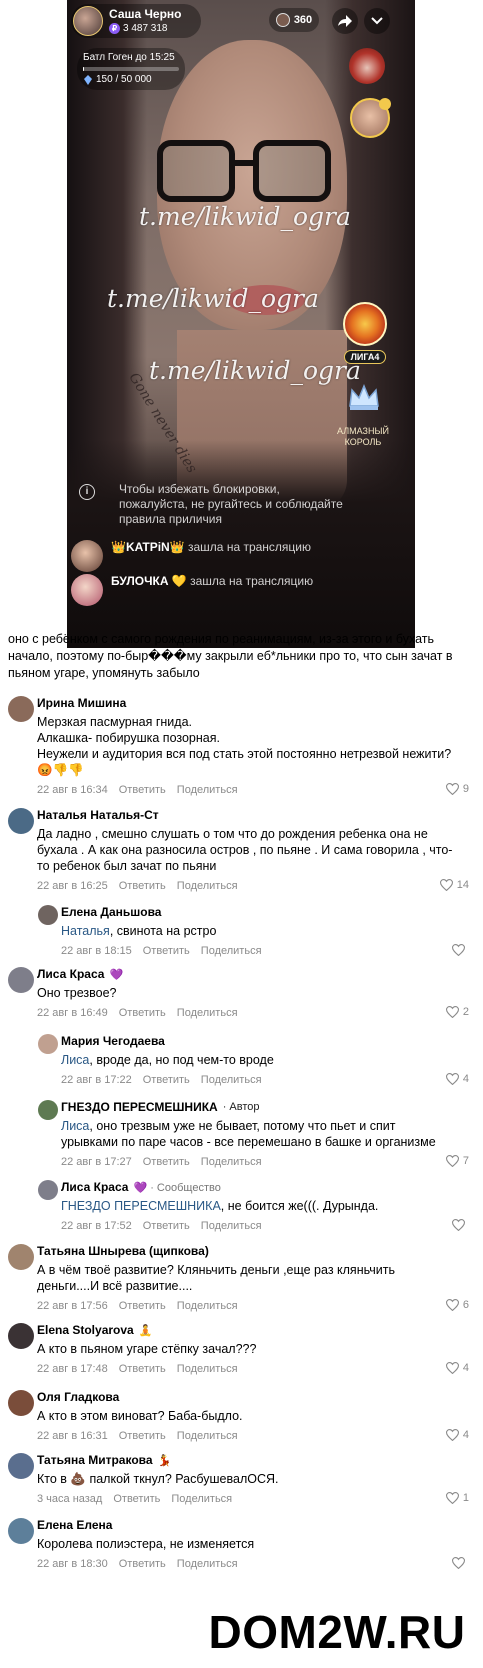  What do you see at coordinates (136, 21) in the screenshot?
I see `host-header: Саша Черно ₽ 3 487 318` at bounding box center [136, 21].